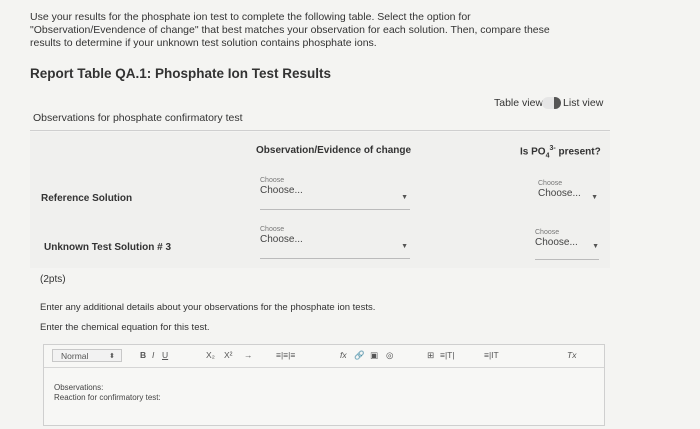  I want to click on content-line-observations: Observations:, so click(79, 387).